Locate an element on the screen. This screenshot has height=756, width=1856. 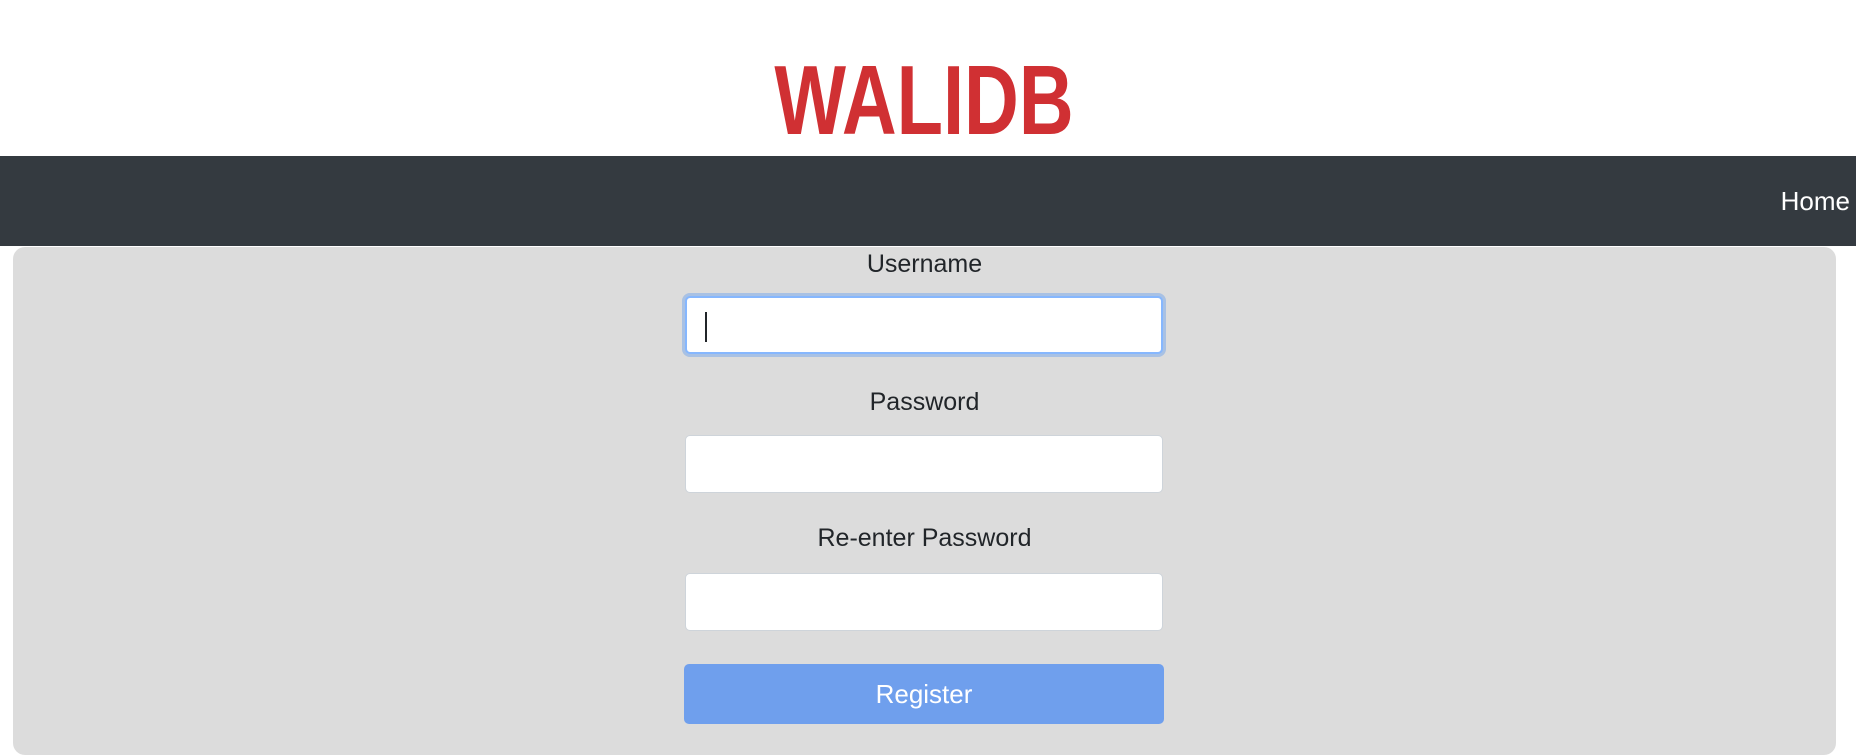
password-label: Password is located at coordinates (924, 402).